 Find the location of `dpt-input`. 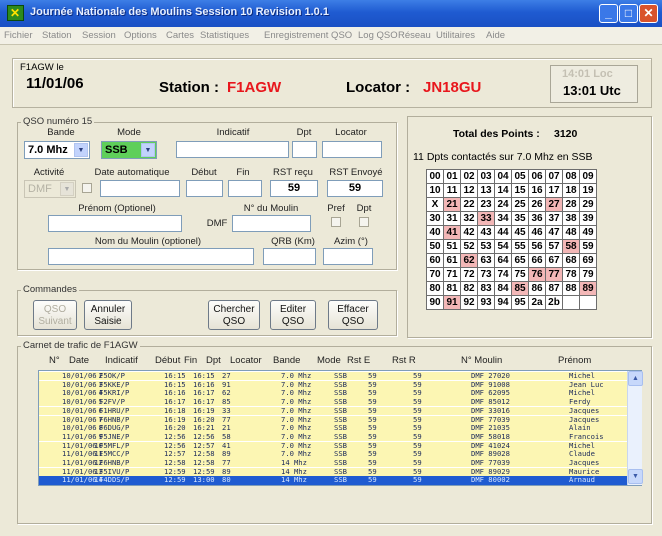

dpt-input is located at coordinates (304, 149).